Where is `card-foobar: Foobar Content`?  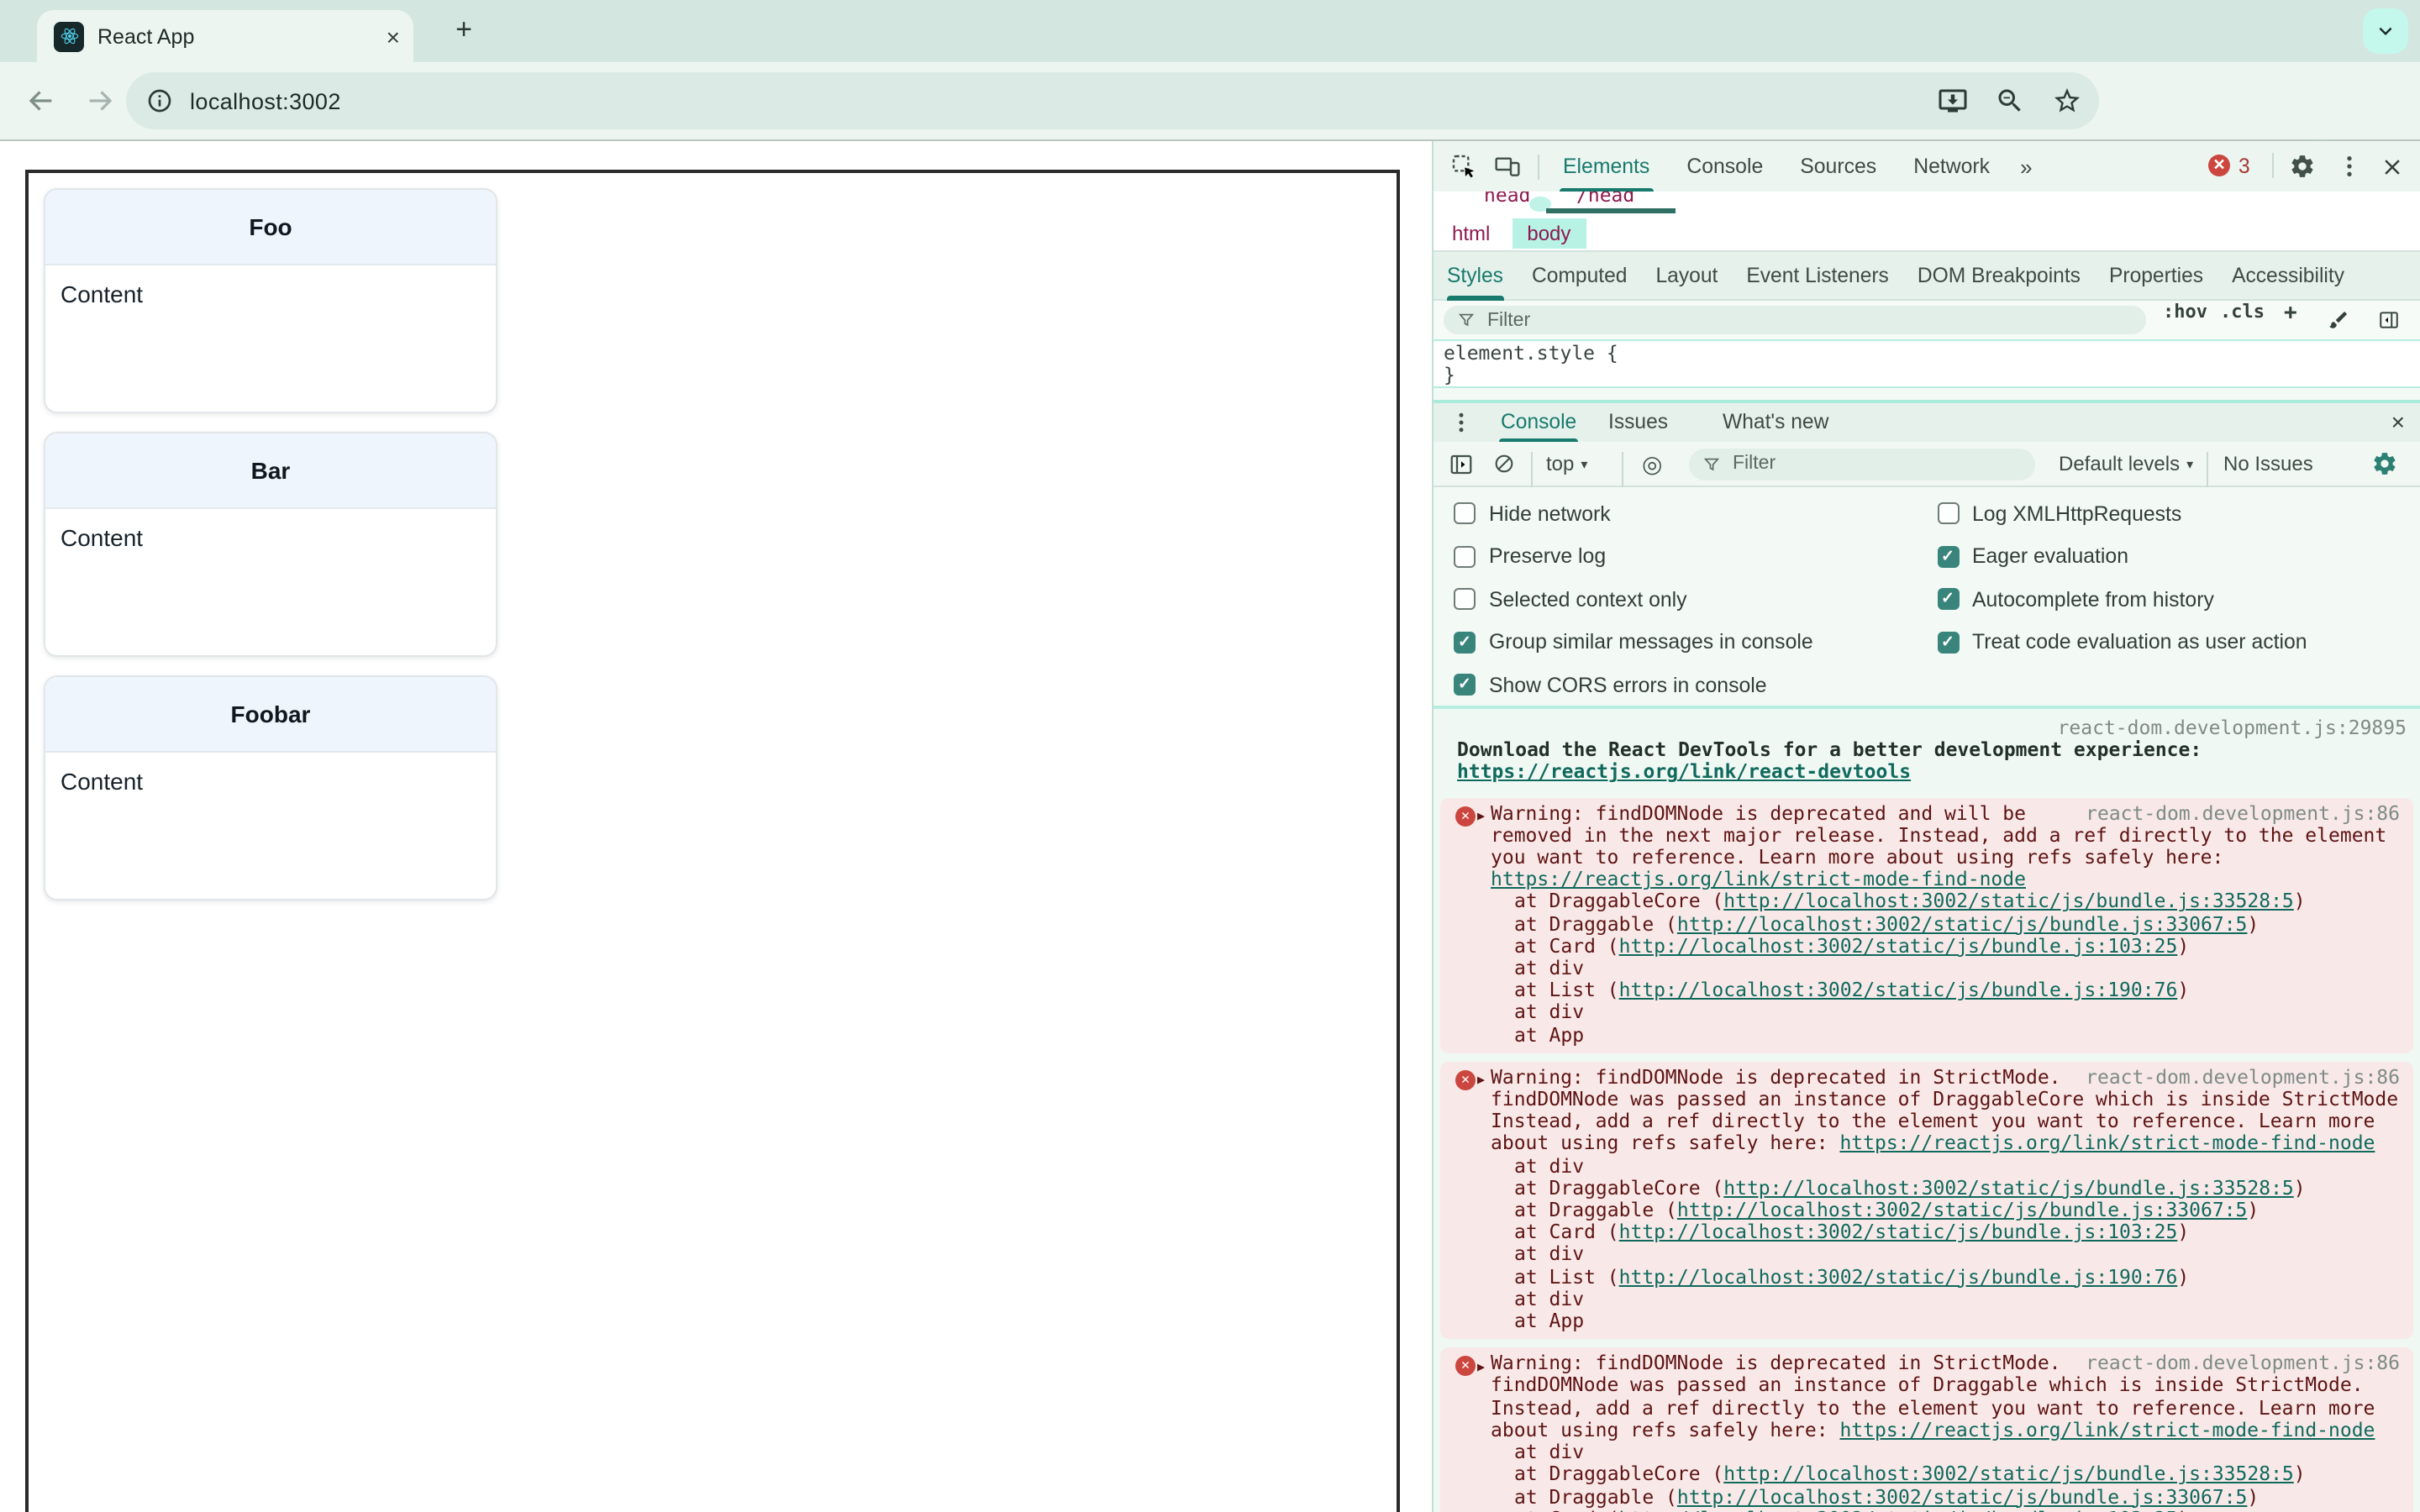 card-foobar: Foobar Content is located at coordinates (270, 787).